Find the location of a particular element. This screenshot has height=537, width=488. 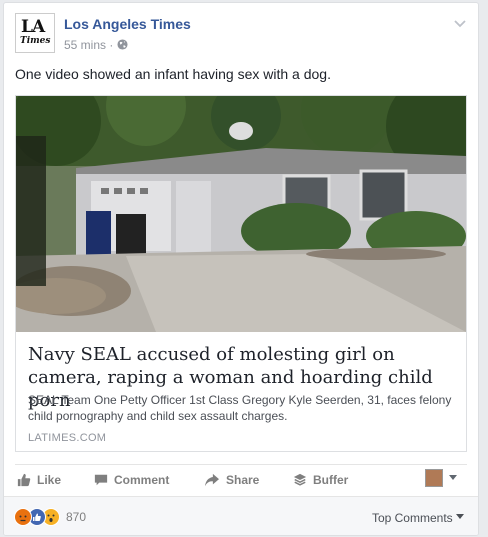

avatar-logo-subtext: Times is located at coordinates (35, 41).